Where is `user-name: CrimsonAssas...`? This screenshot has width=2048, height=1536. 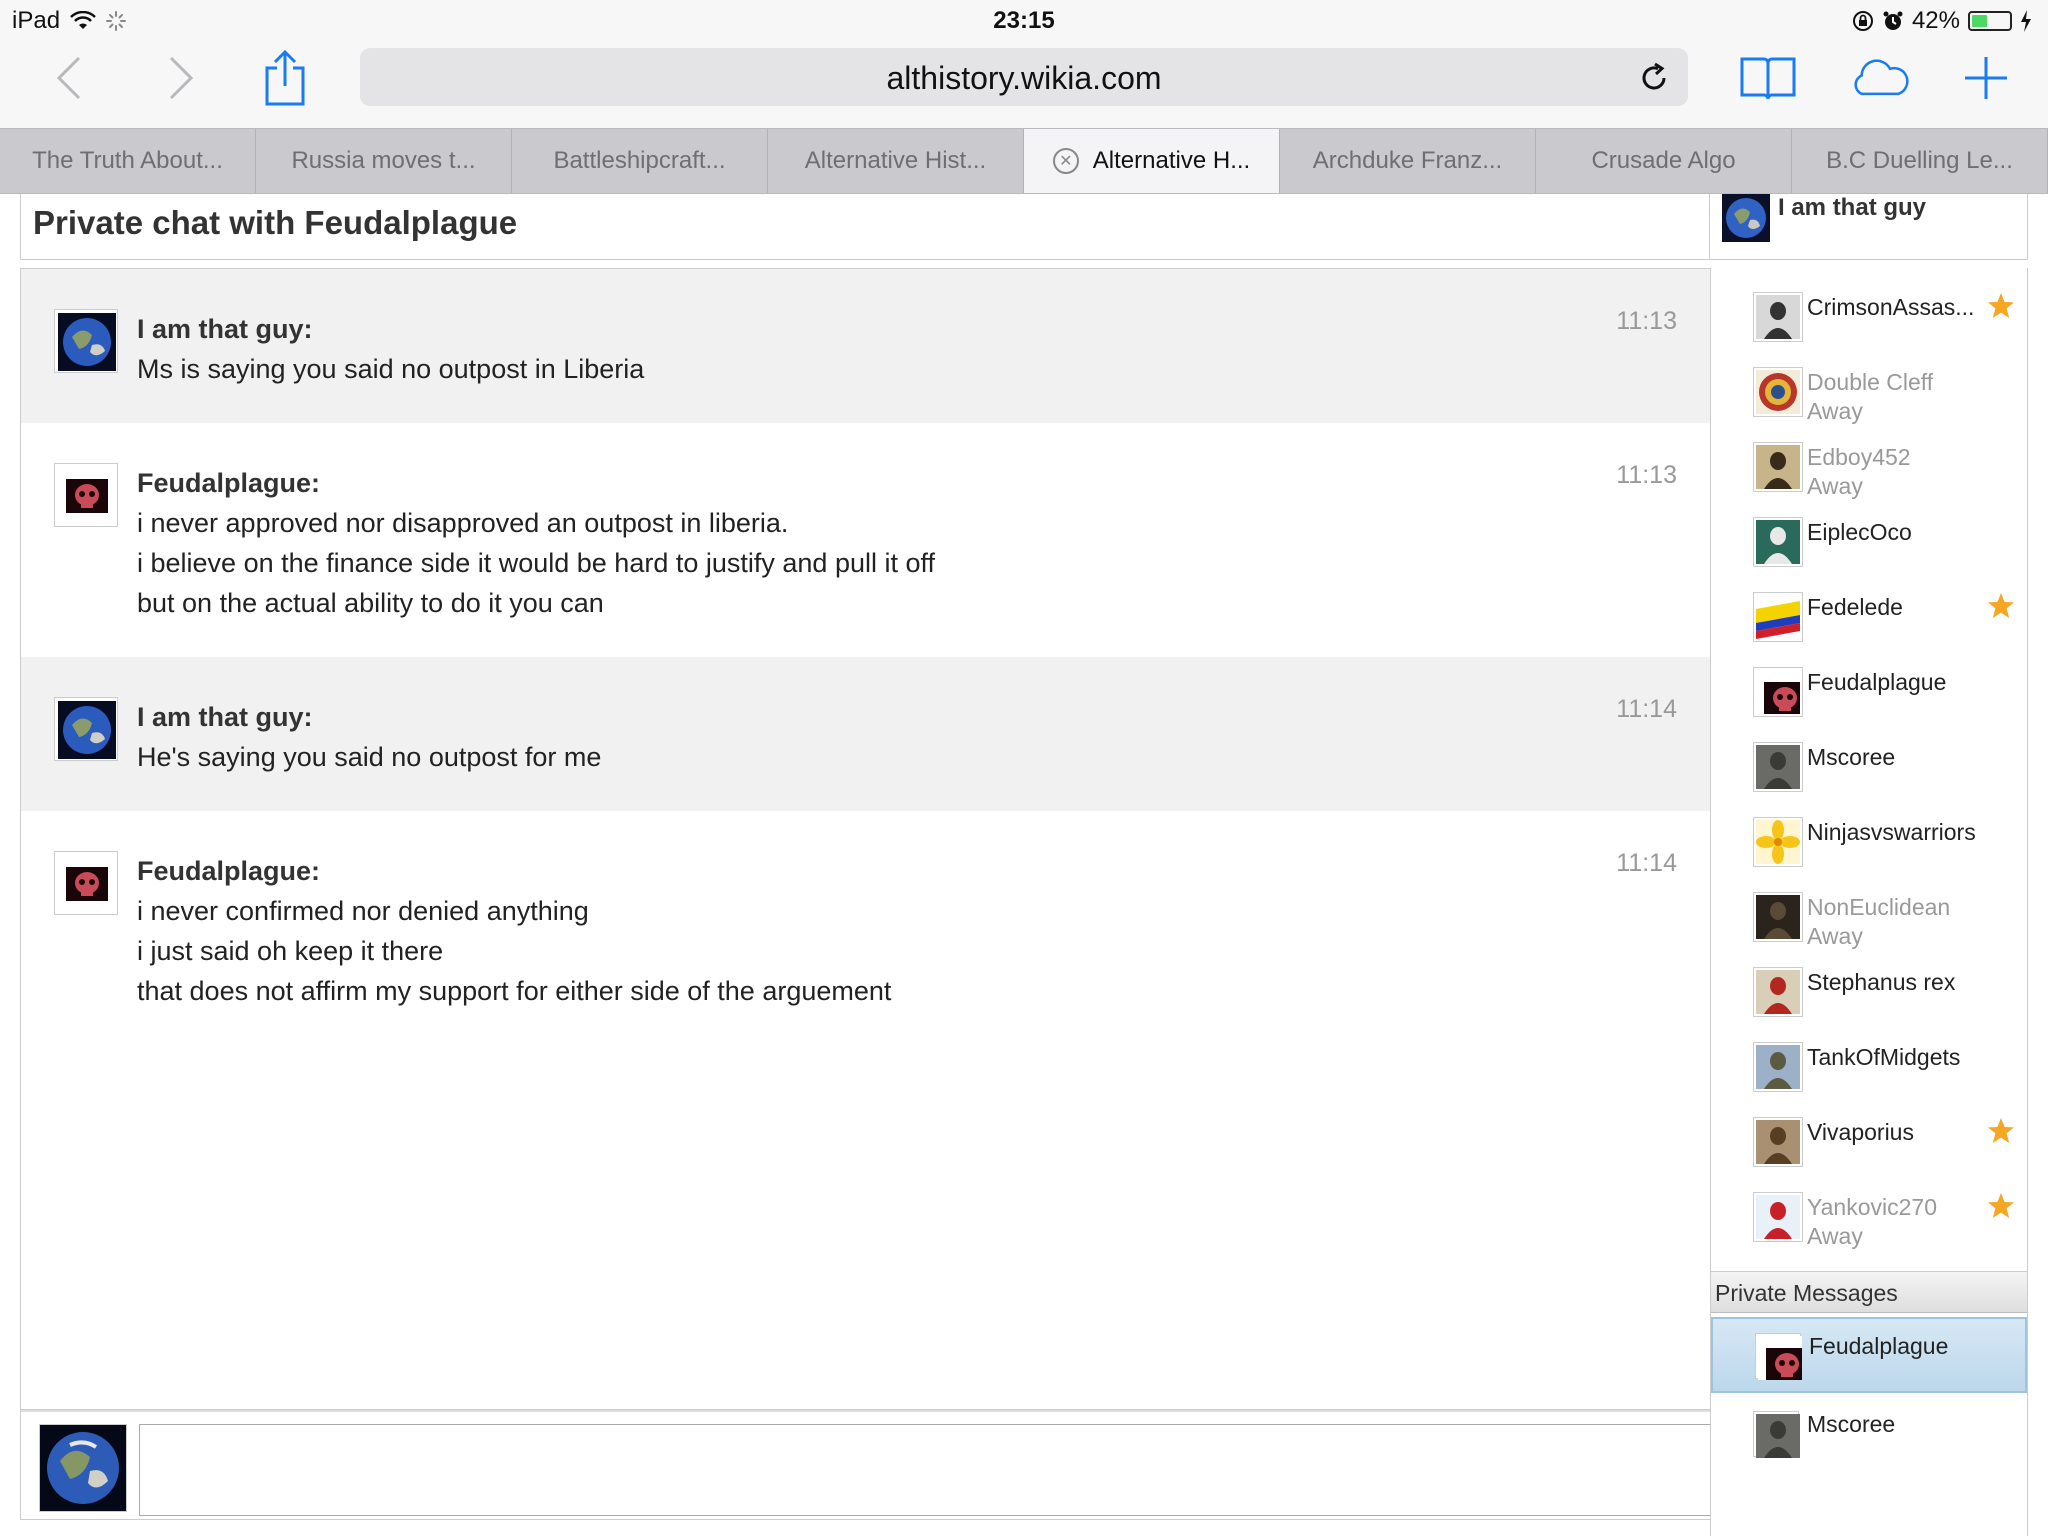 user-name: CrimsonAssas... is located at coordinates (1891, 307).